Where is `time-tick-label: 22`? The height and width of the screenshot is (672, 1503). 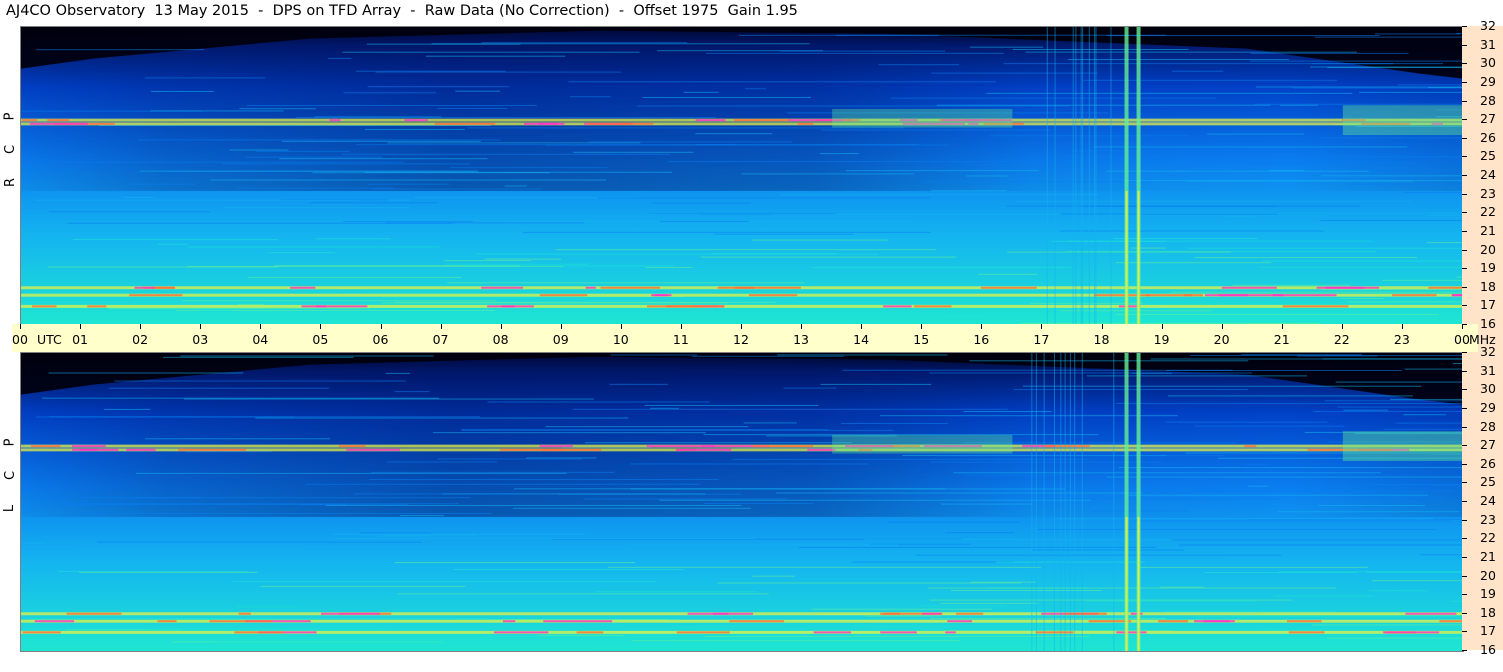
time-tick-label: 22 is located at coordinates (1341, 339).